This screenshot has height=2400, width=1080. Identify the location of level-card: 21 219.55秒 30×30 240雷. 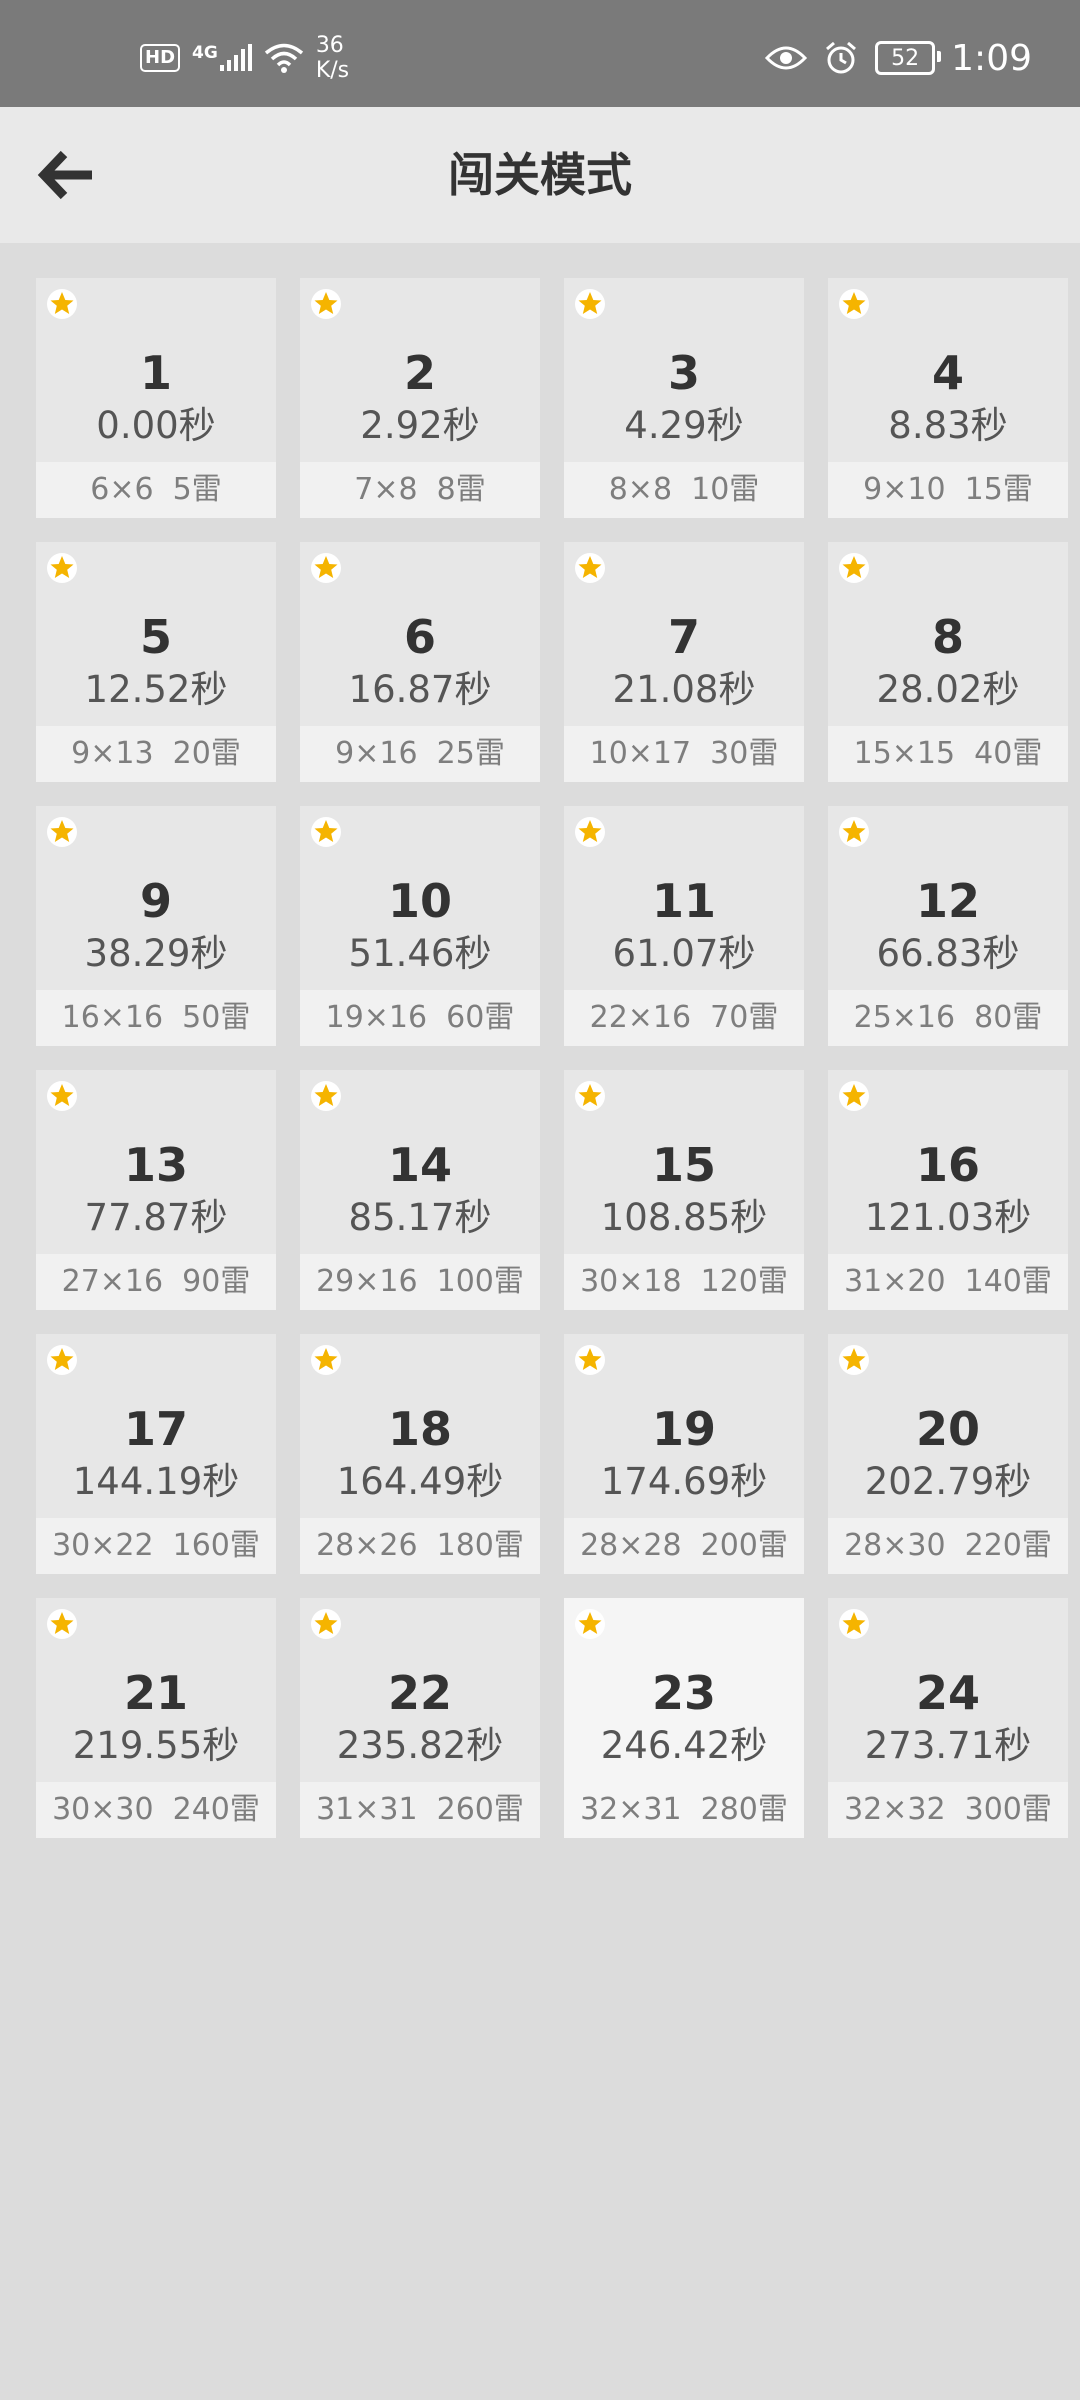
(156, 1718).